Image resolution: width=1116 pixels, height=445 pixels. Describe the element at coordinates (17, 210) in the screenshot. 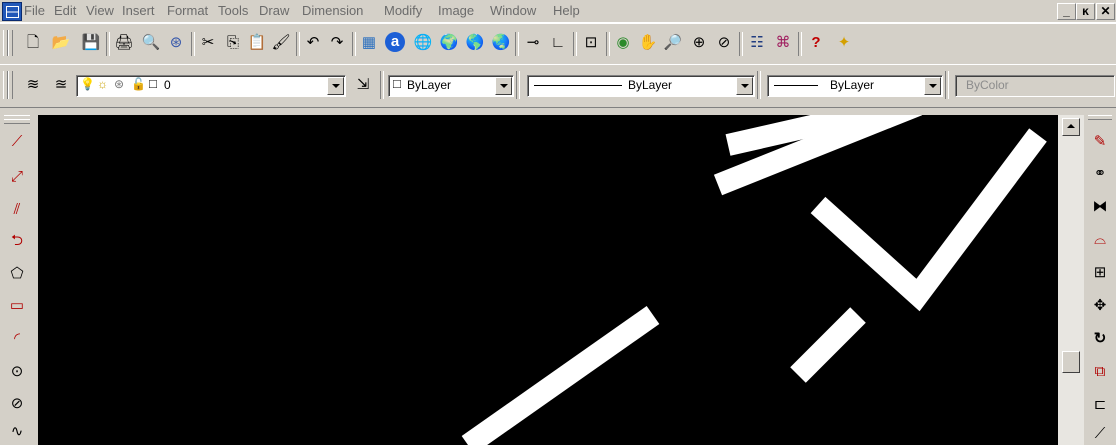

I see `multiline-icon: ⫽` at that location.